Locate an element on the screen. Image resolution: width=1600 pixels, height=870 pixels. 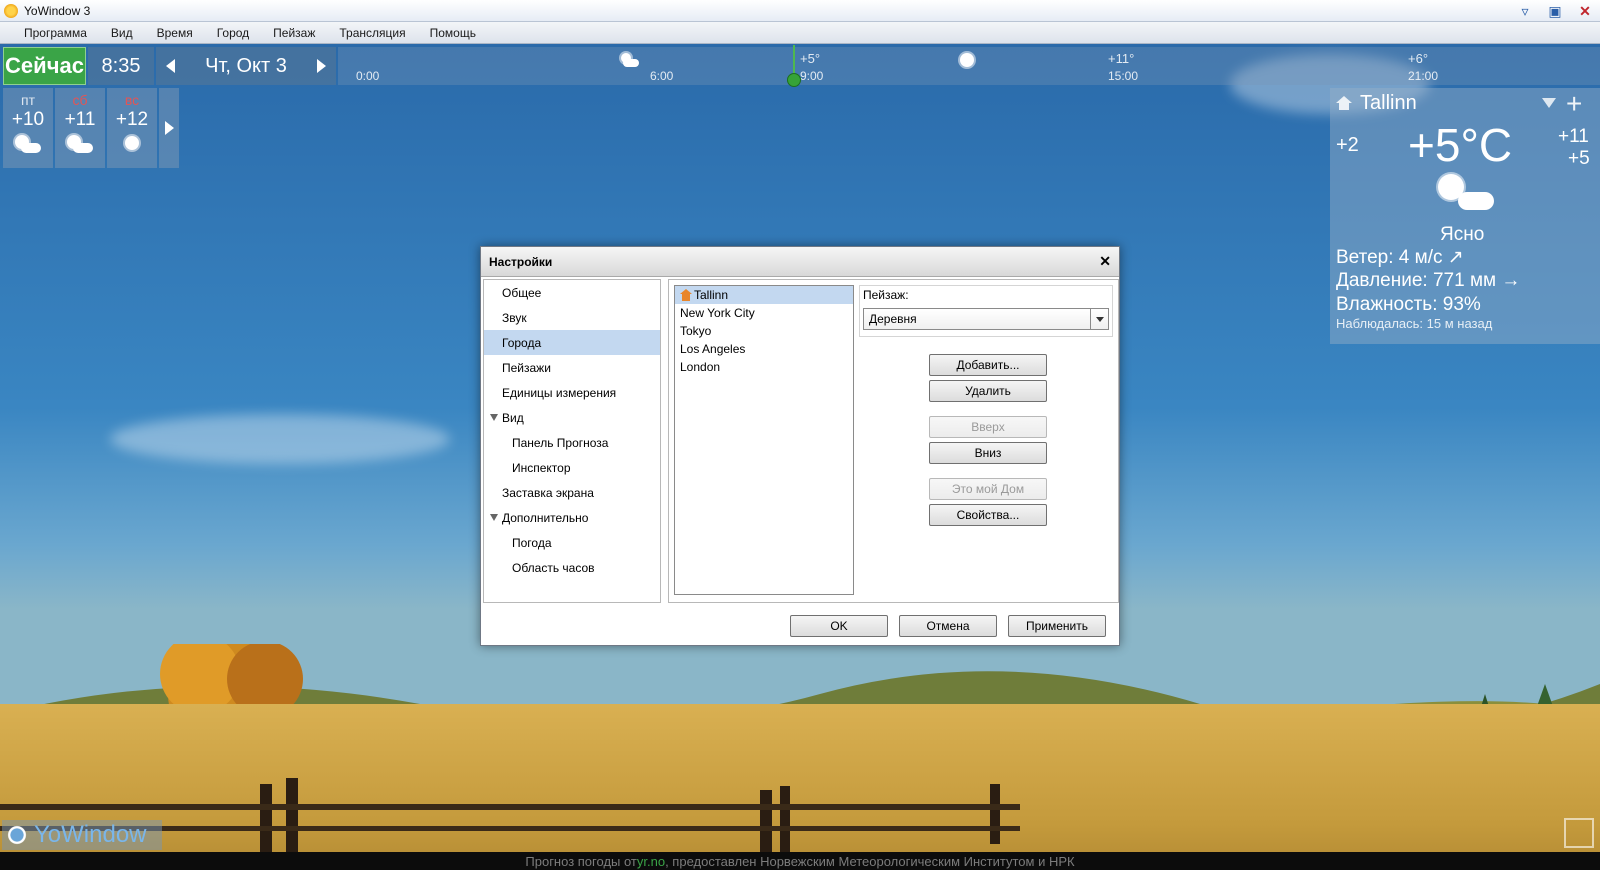
forecast-strip: пт +10 сб +11 вс +12 is located at coordinates (91, 128).